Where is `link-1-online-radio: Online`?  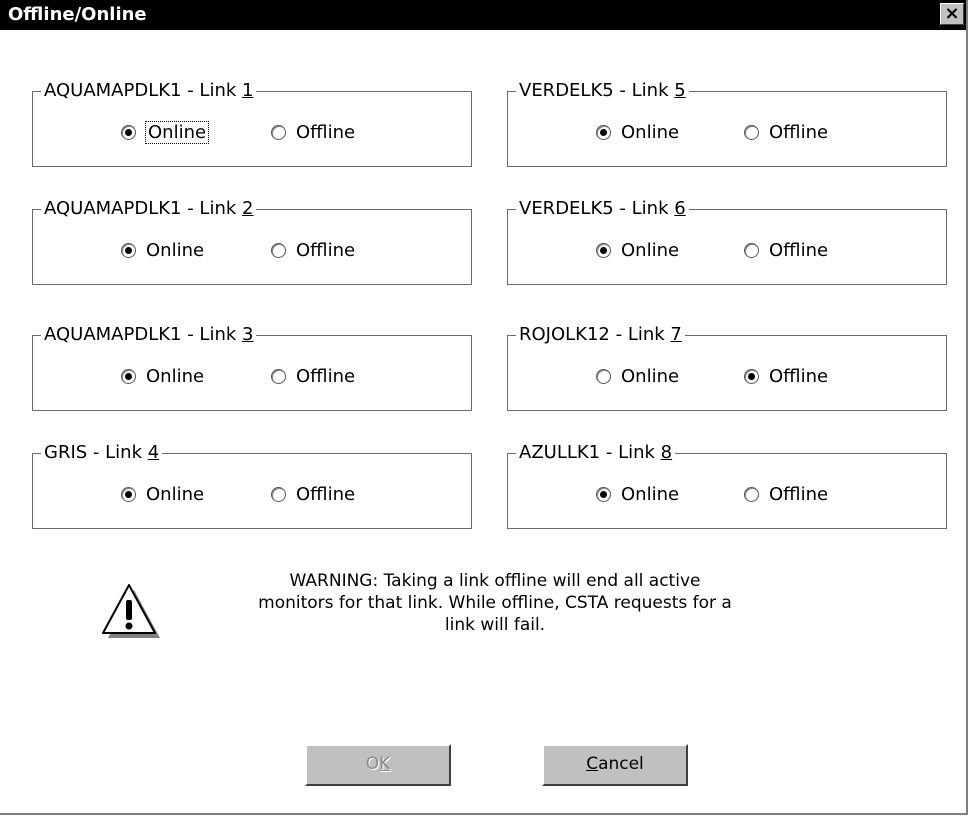
link-1-online-radio: Online is located at coordinates (165, 132).